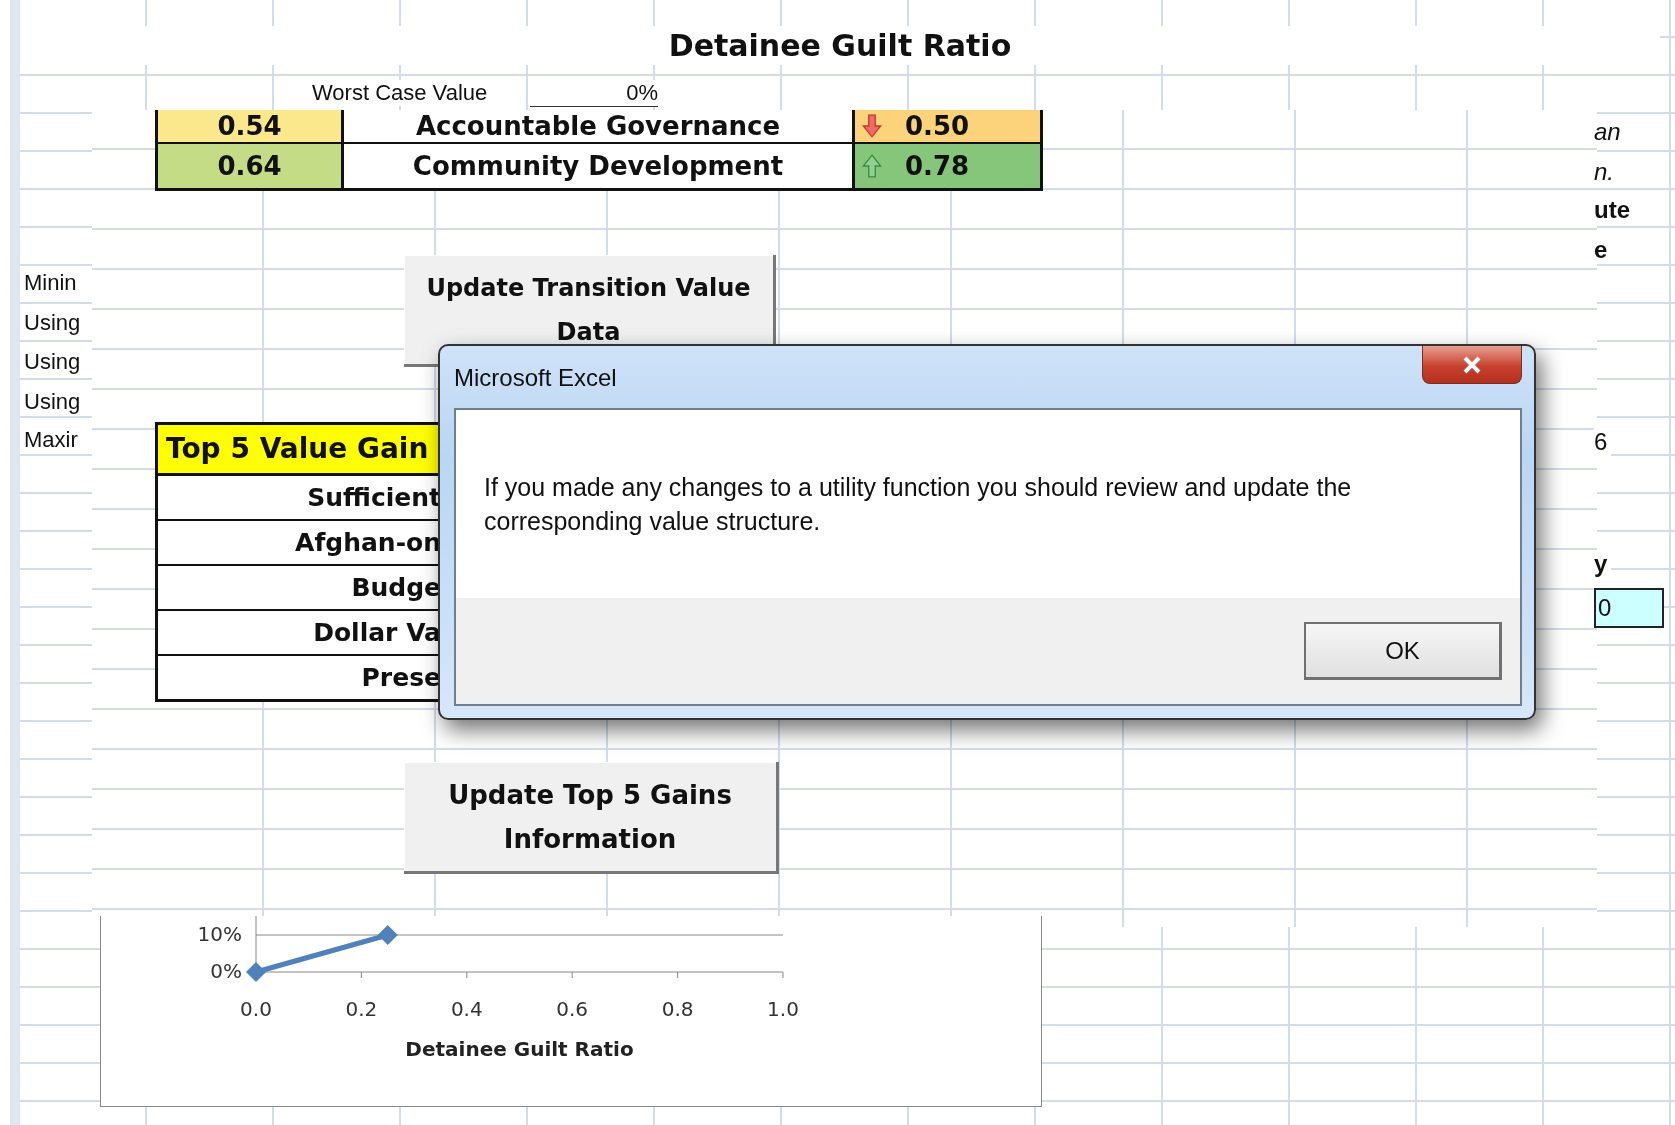 The width and height of the screenshot is (1675, 1125). Describe the element at coordinates (466, 1009) in the screenshot. I see `x-tick-label: 0.4` at that location.